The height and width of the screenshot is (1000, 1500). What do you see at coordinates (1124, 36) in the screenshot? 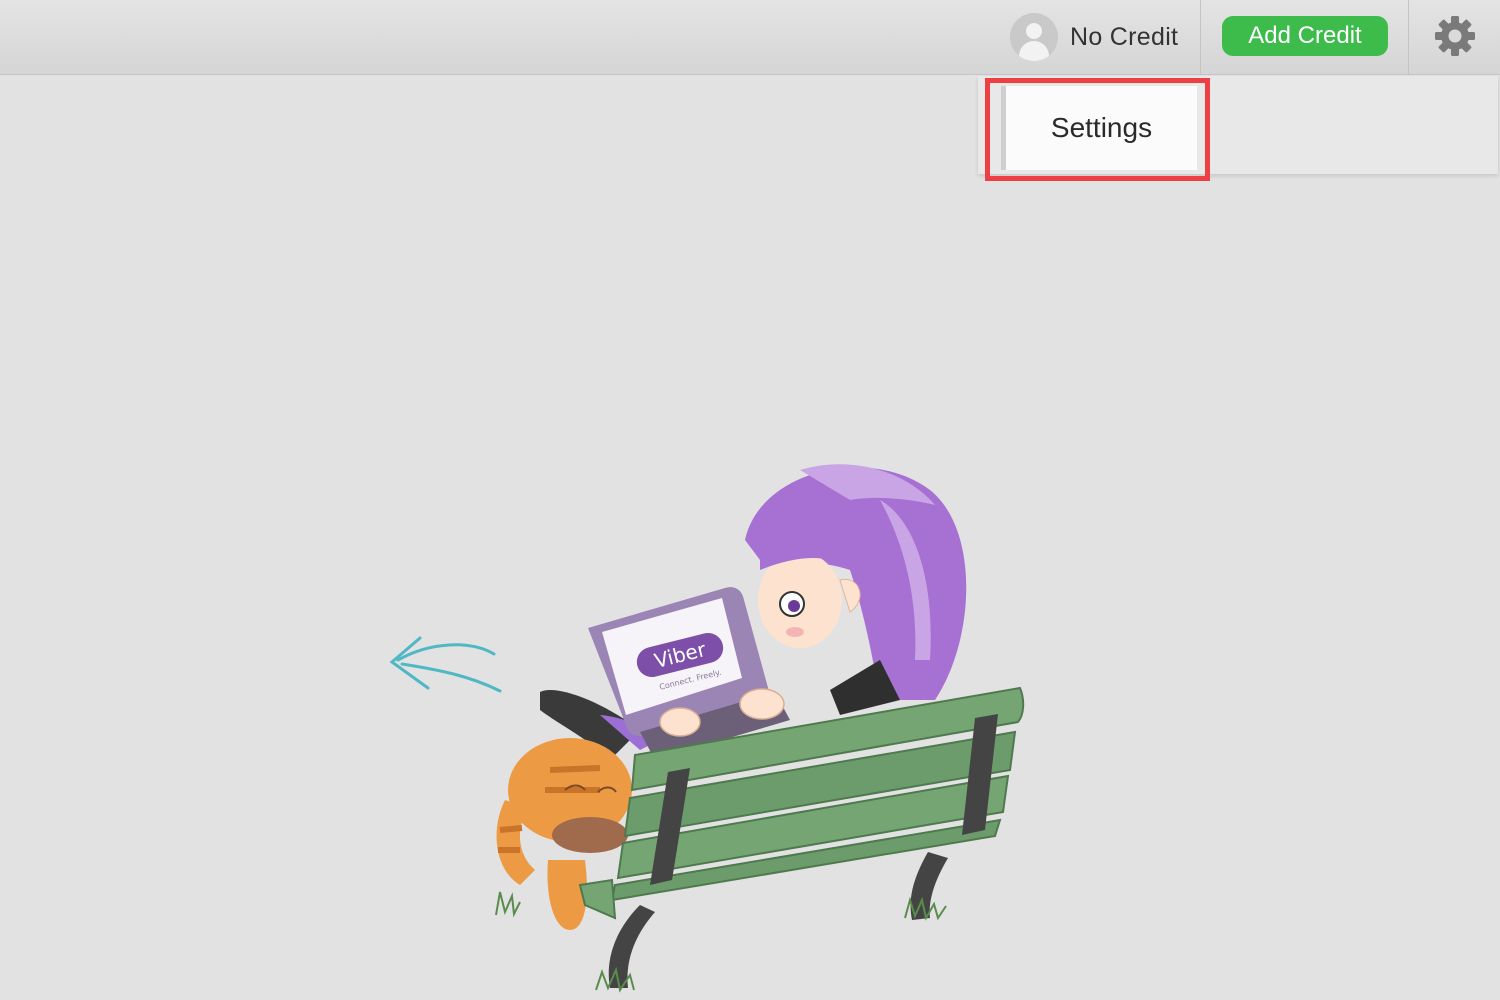
I see `credit-status-label: No Credit` at bounding box center [1124, 36].